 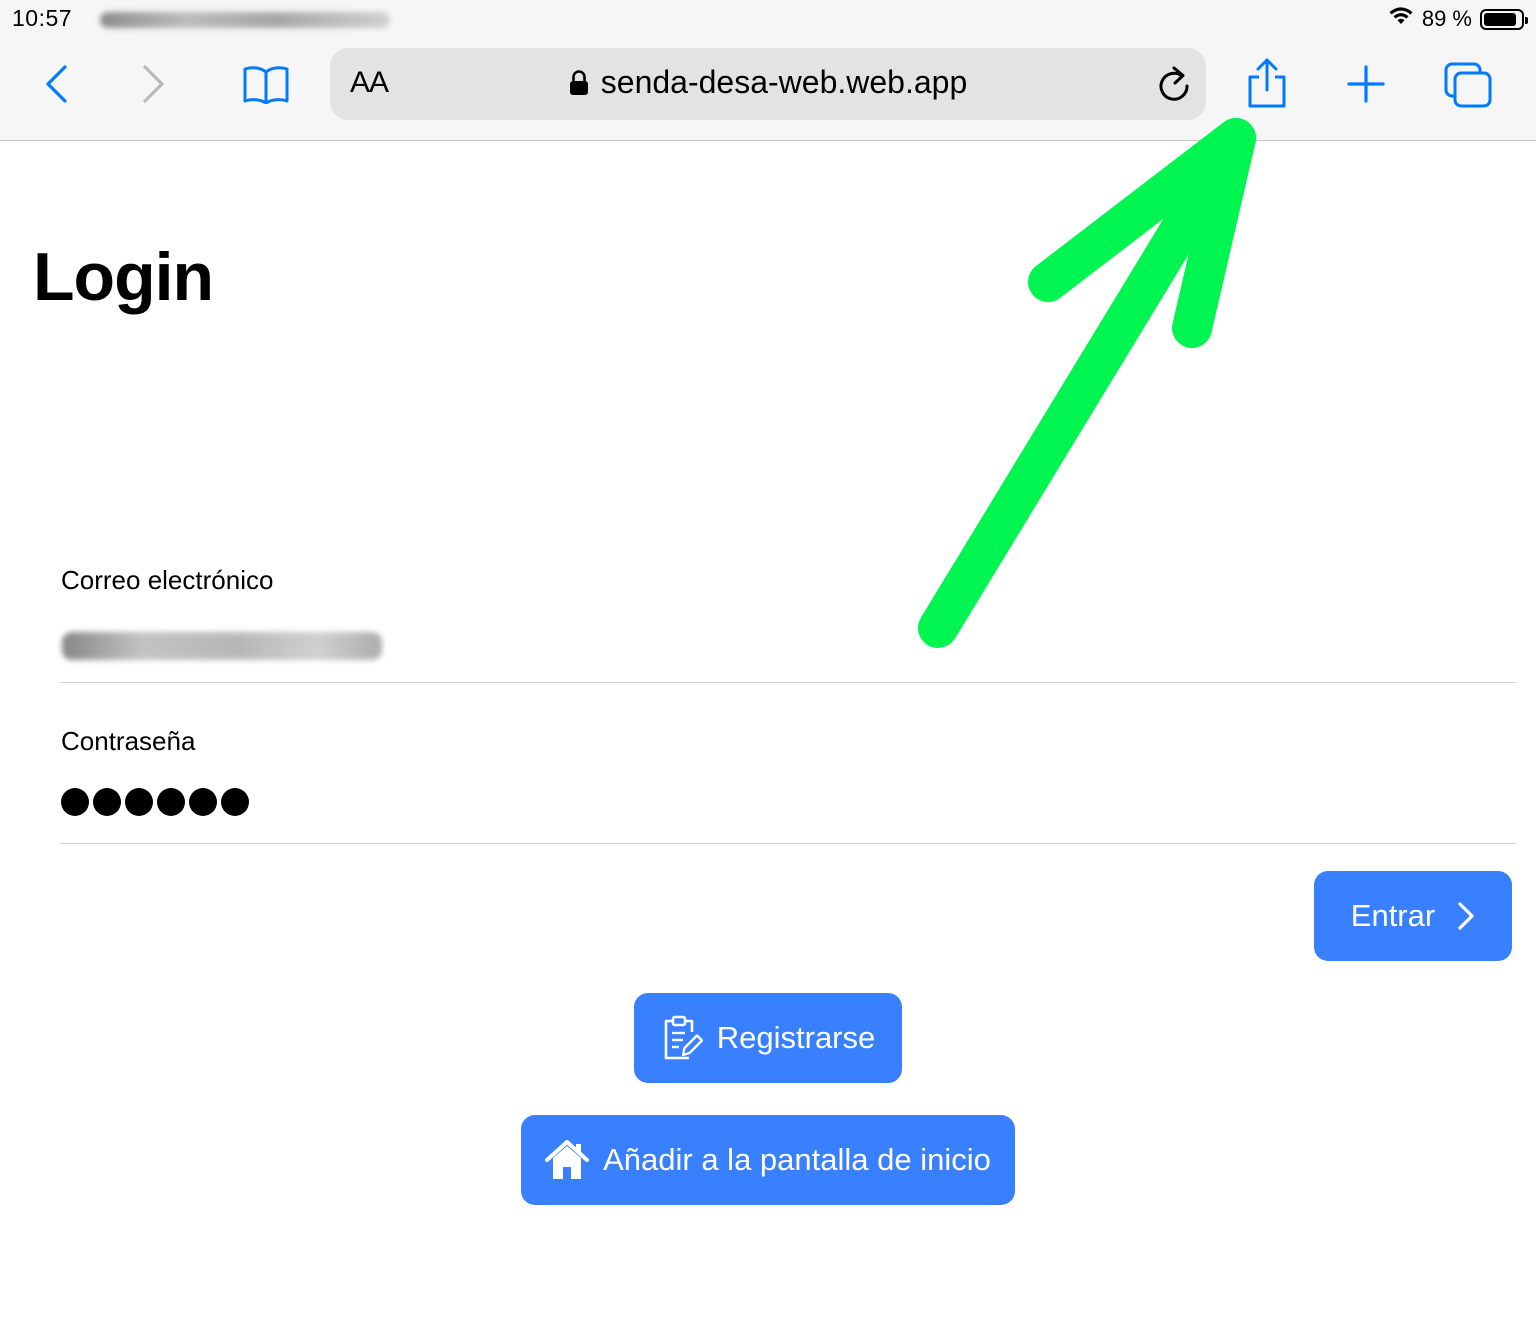 What do you see at coordinates (796, 1037) in the screenshot?
I see `register-button-label: Registrarse` at bounding box center [796, 1037].